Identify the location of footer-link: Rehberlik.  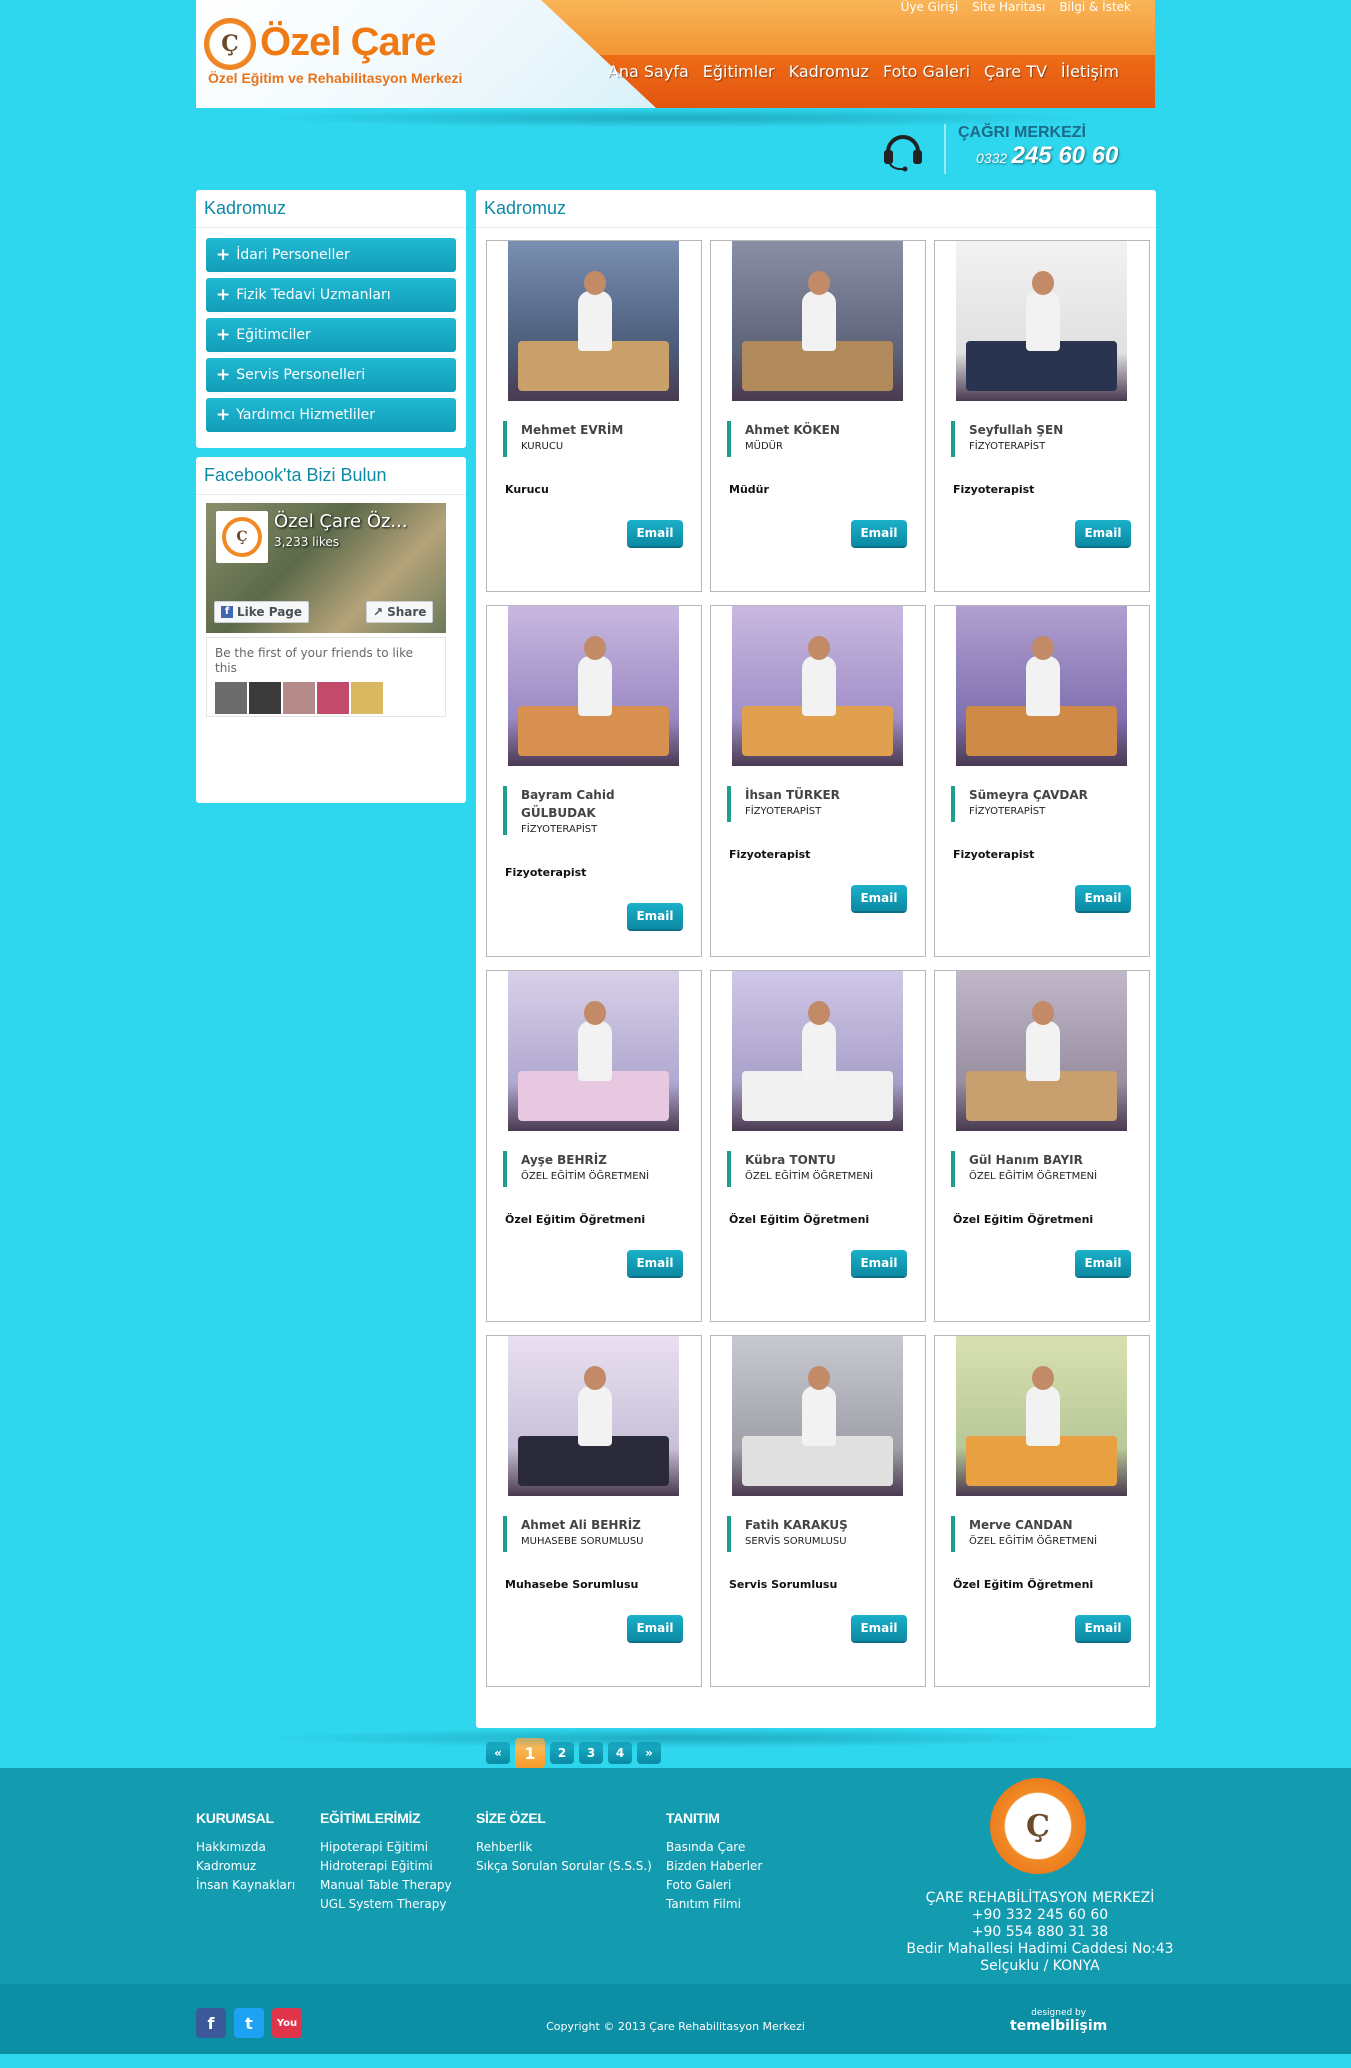
(564, 1847).